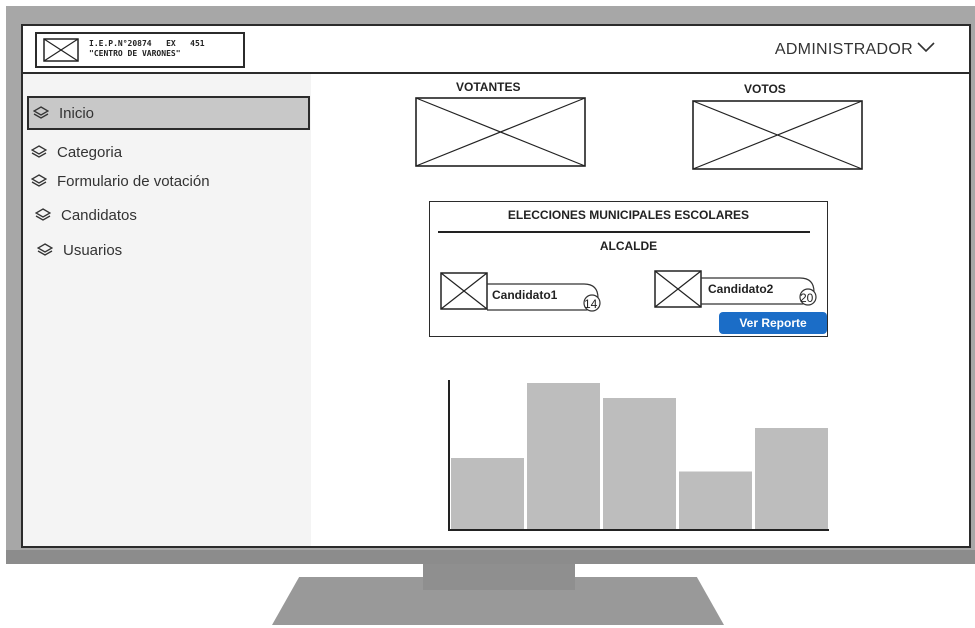 The height and width of the screenshot is (628, 975). I want to click on sidebar-item-categoria: Categoria, so click(76, 152).